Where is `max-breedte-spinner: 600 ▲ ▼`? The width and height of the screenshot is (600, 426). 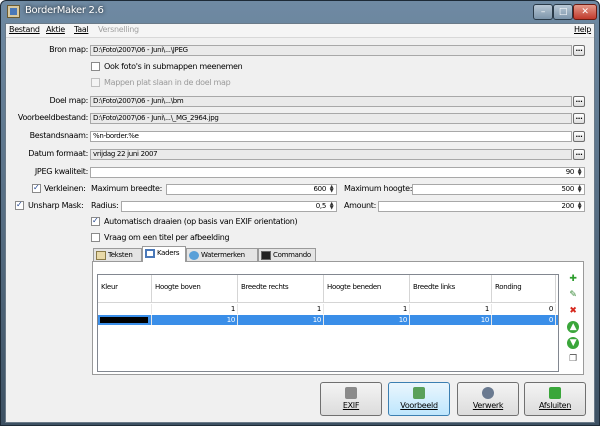
max-breedte-spinner: 600 ▲ ▼ is located at coordinates (251, 189).